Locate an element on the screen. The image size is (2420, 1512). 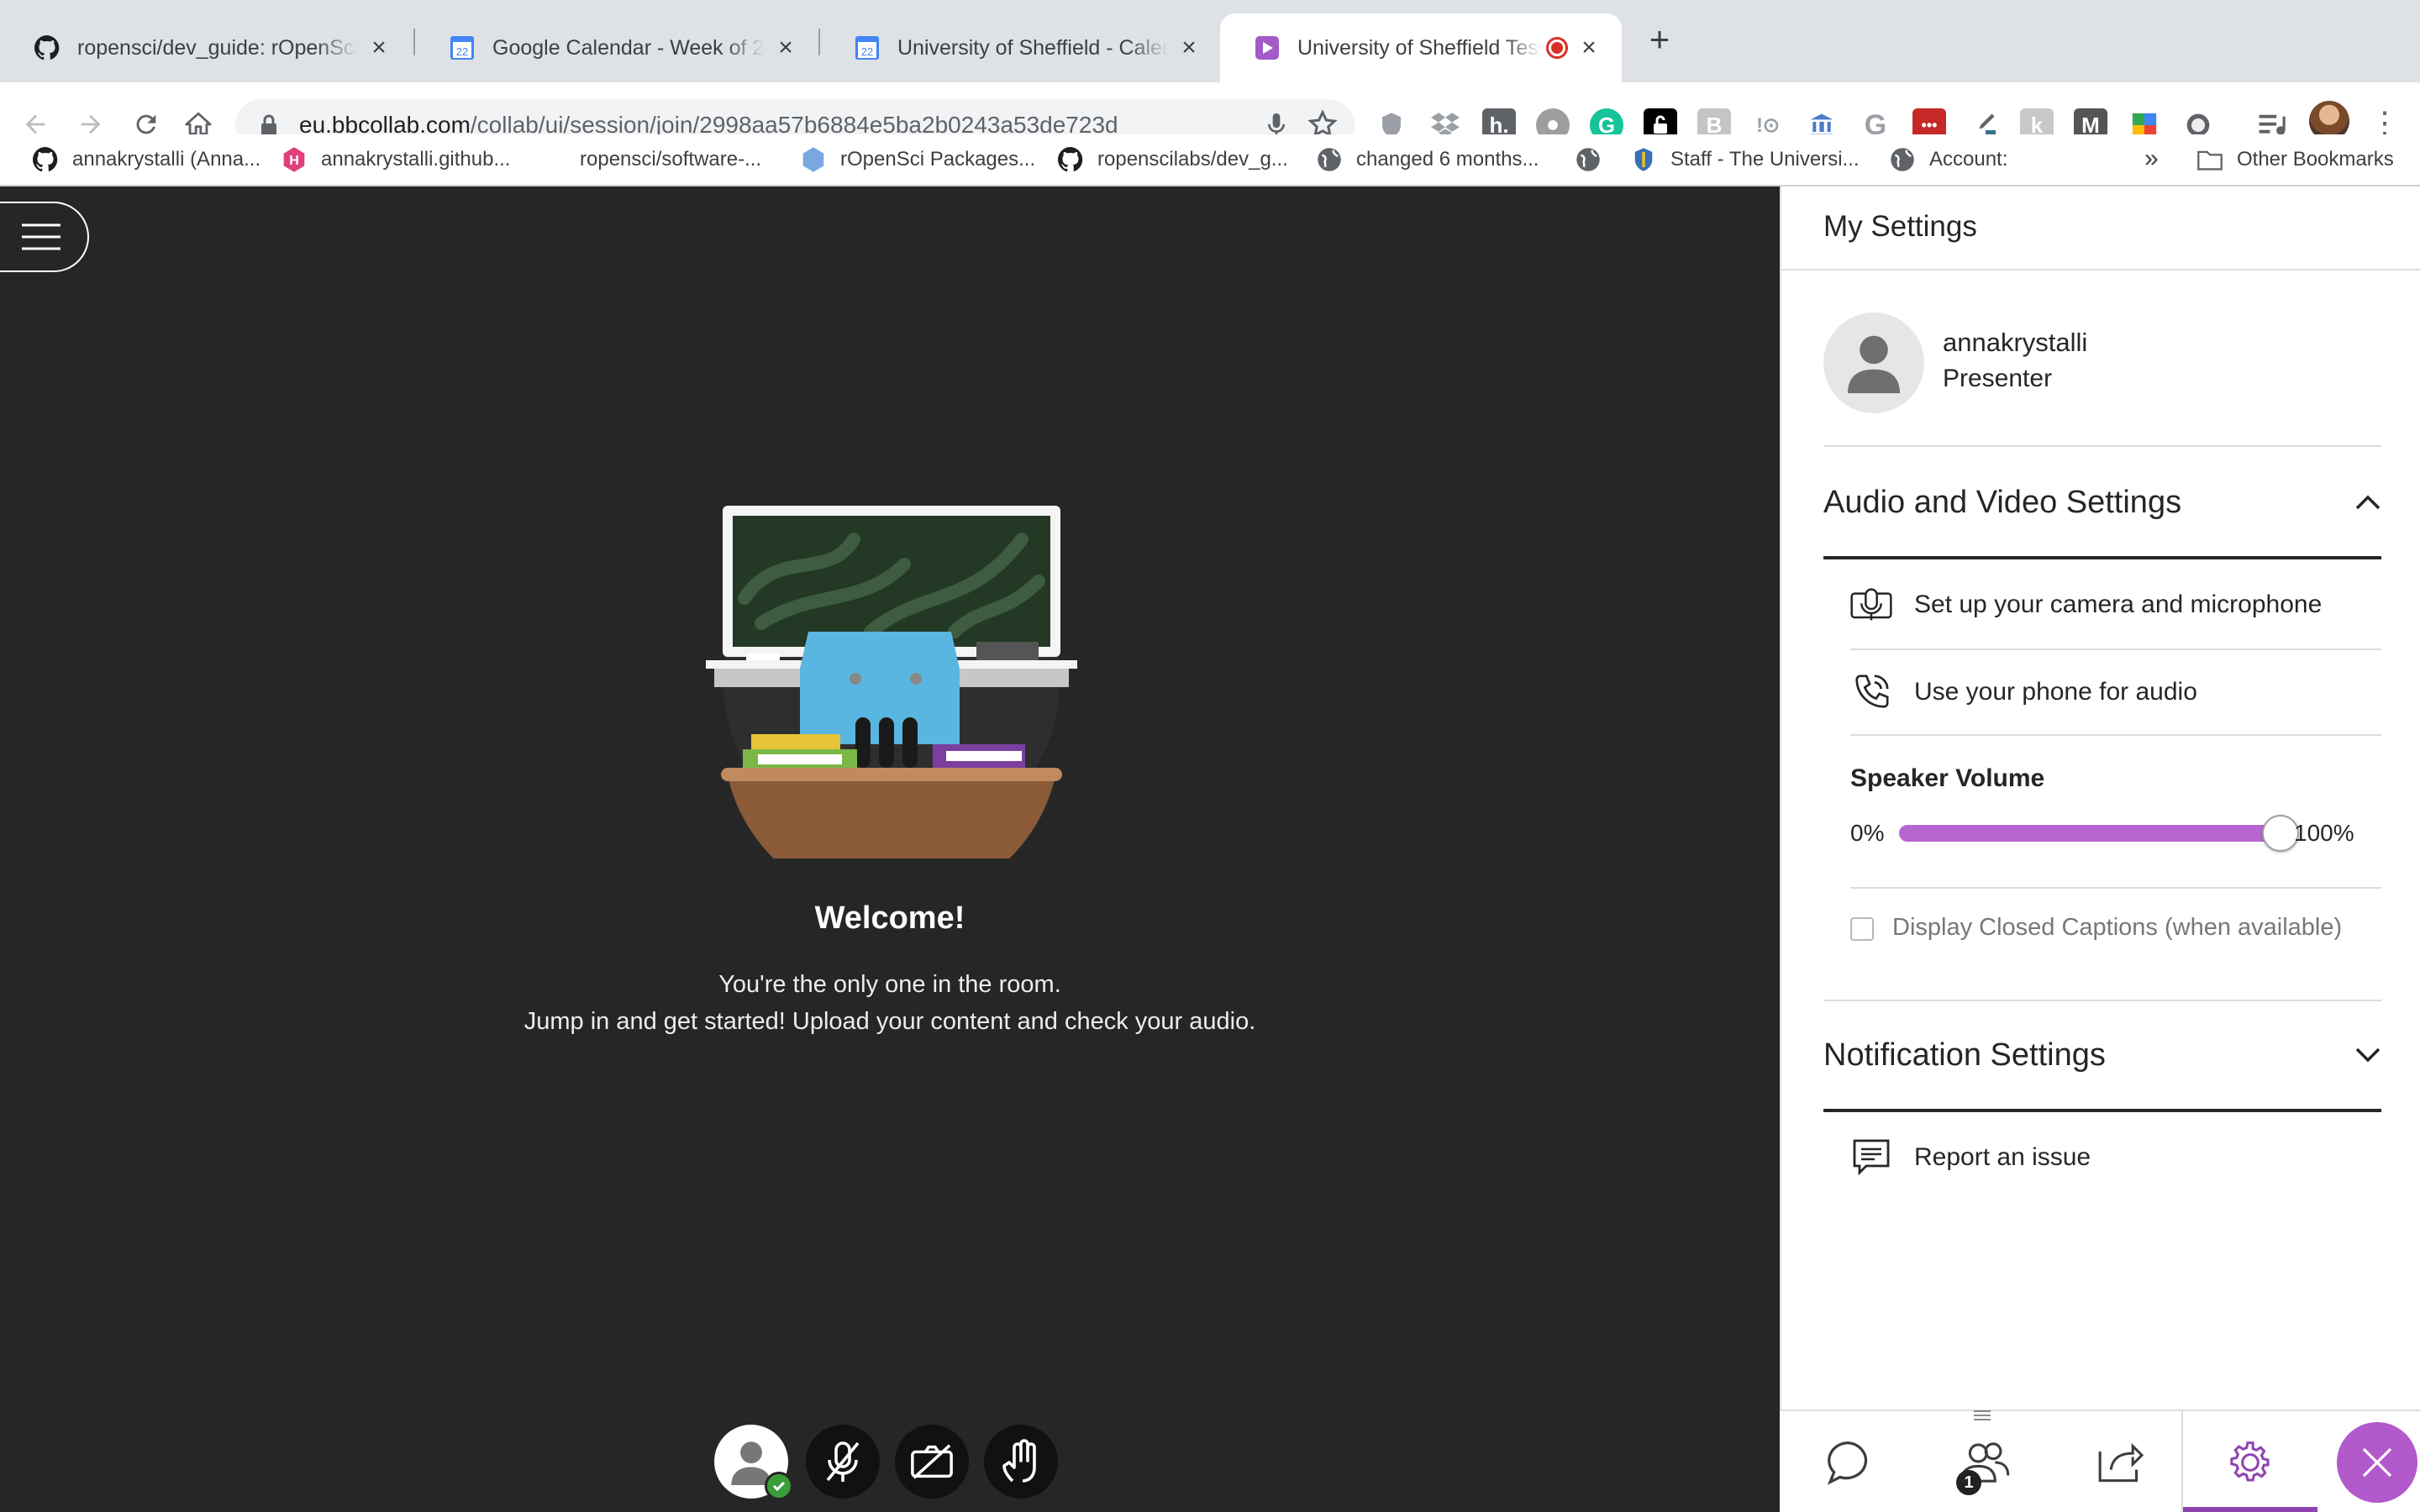
recording-icon is located at coordinates (1557, 48).